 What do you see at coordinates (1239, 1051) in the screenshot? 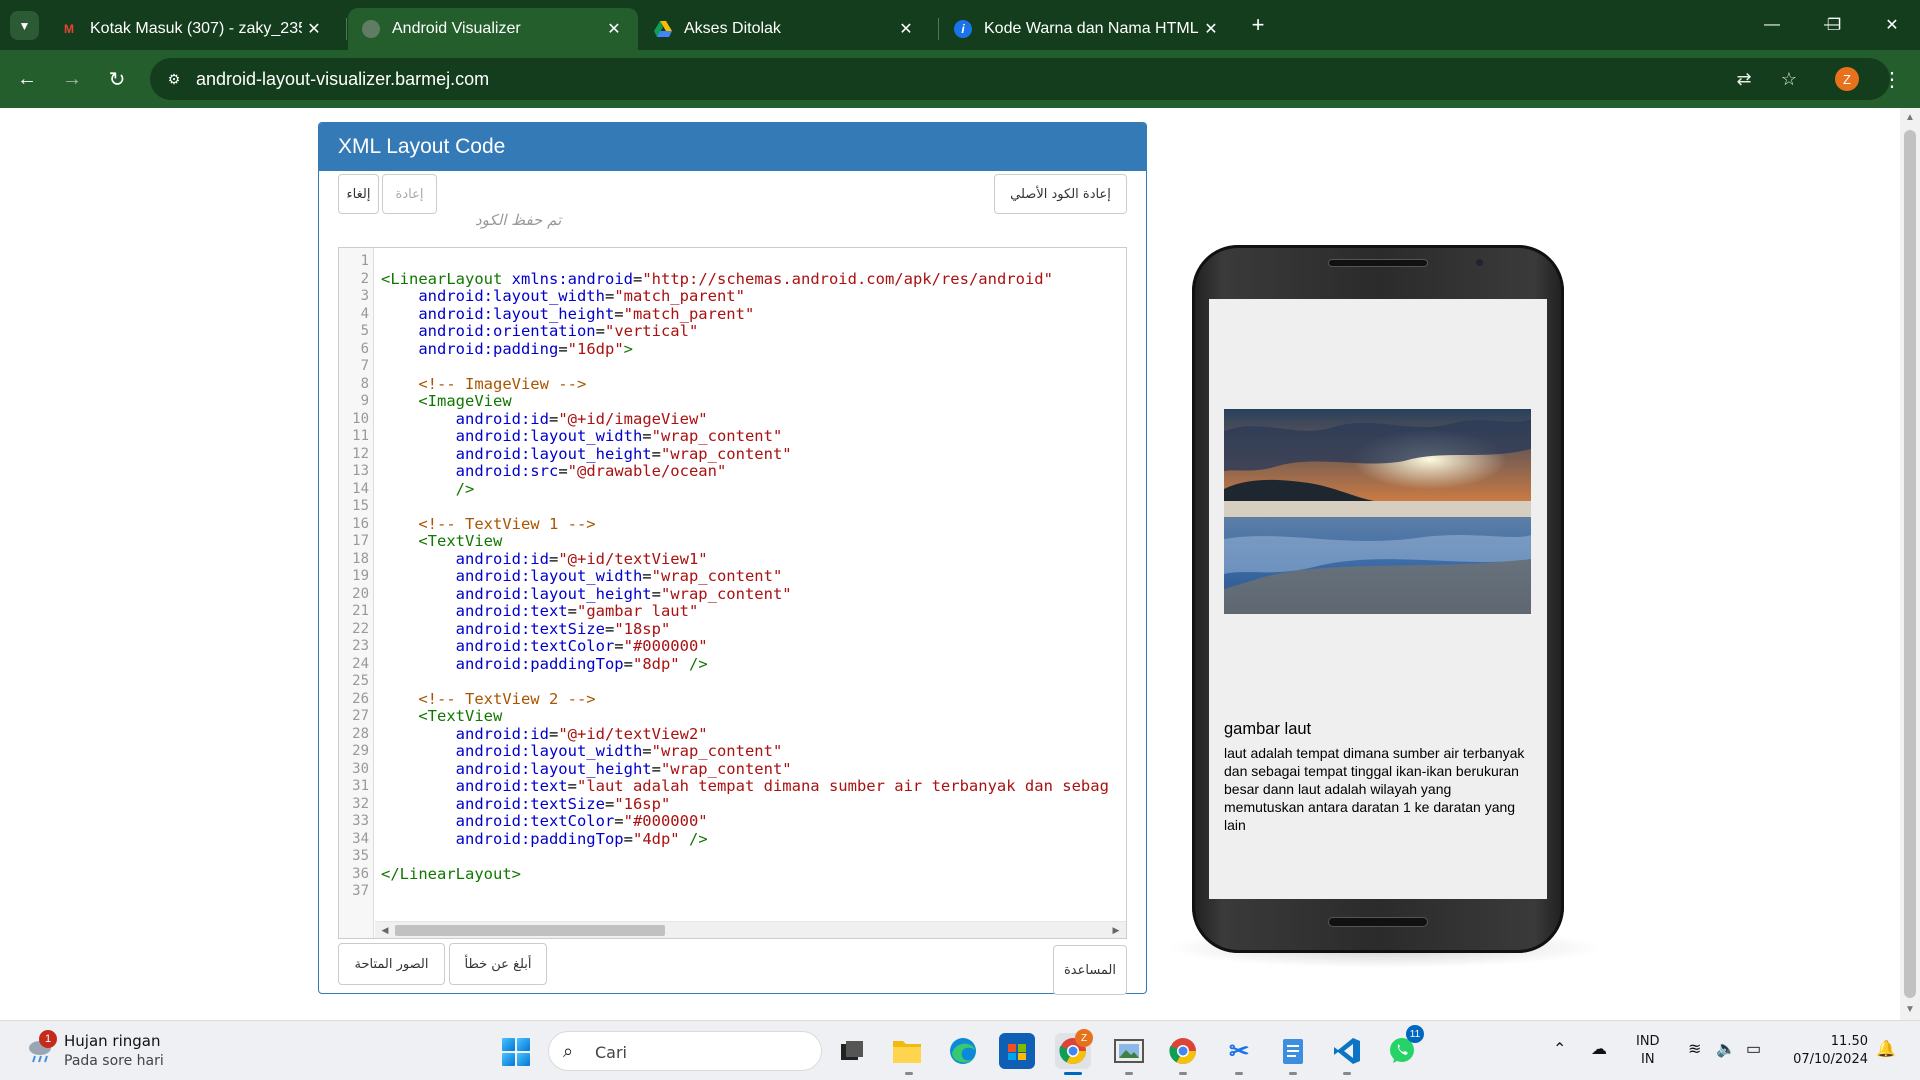
I see `snipping-tool-icon: ✂` at bounding box center [1239, 1051].